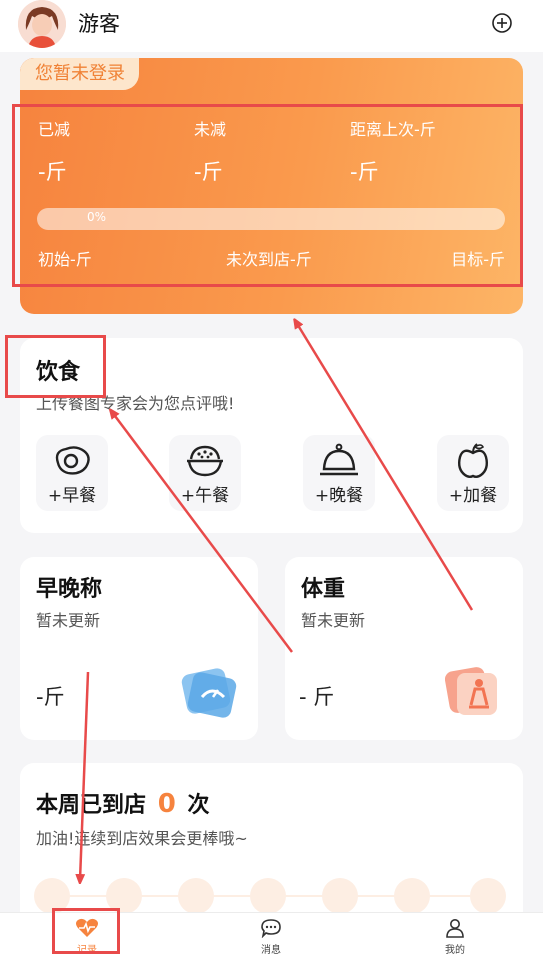  Describe the element at coordinates (139, 648) in the screenshot. I see `morning-evening-weigh-card: 早晚称 暂未更新 -斤` at that location.